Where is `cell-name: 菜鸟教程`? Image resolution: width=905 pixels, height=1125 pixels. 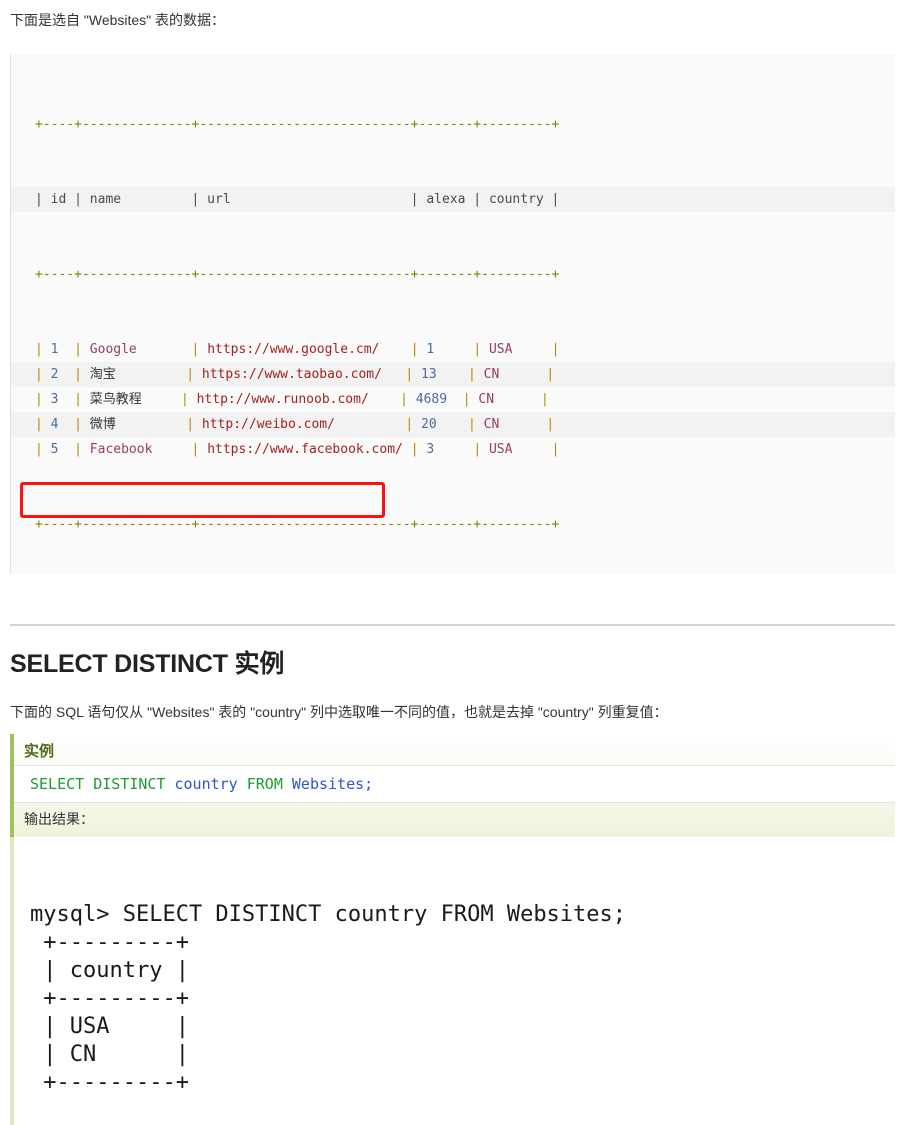 cell-name: 菜鸟教程 is located at coordinates (131, 399).